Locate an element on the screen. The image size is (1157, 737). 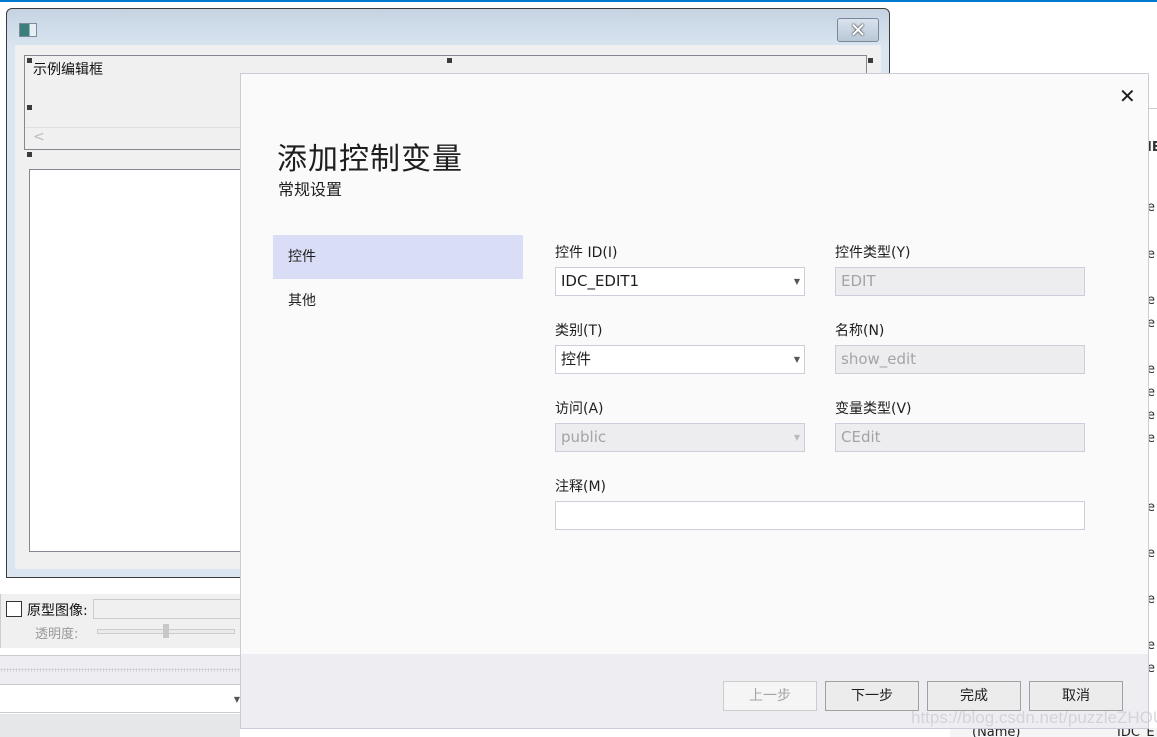
opacity-label: 透明度: is located at coordinates (57, 634).